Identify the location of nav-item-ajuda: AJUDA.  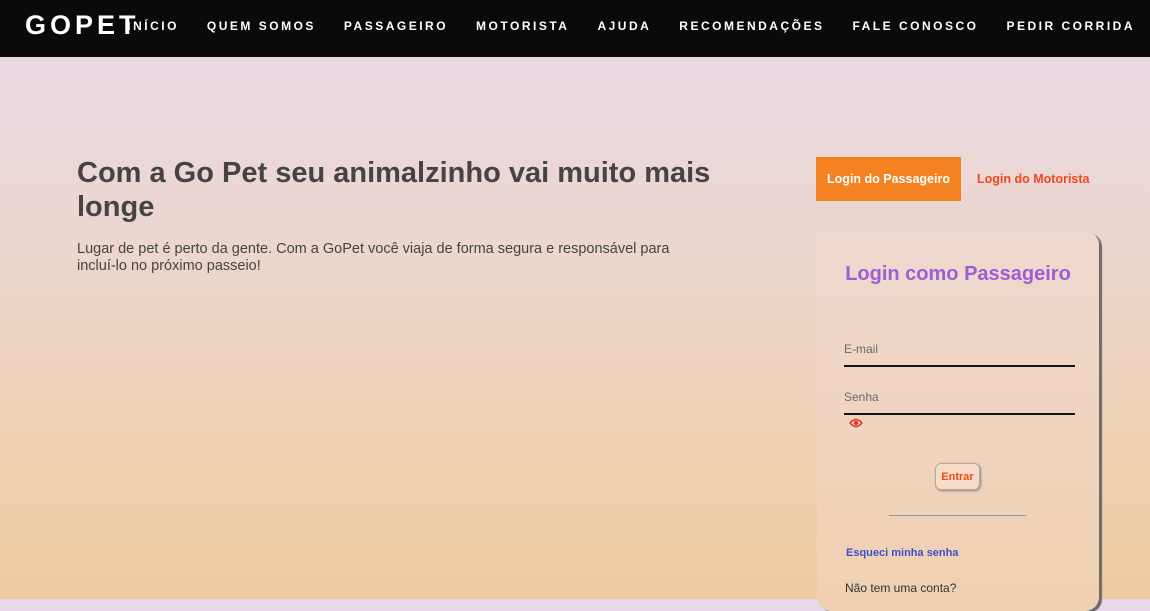
(624, 26).